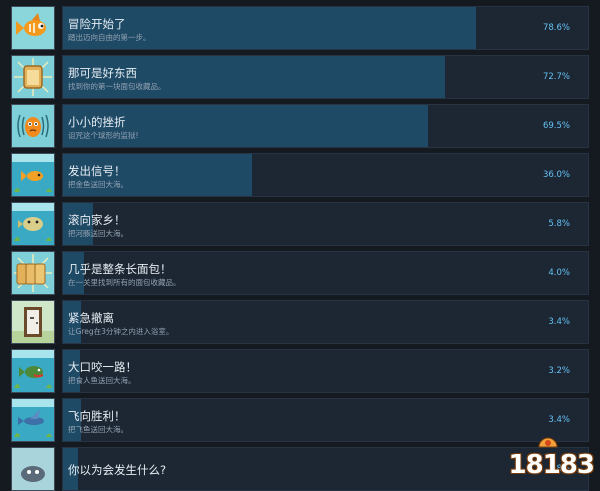  What do you see at coordinates (98, 184) in the screenshot?
I see `achievement-description: 把金鱼送回大海。` at bounding box center [98, 184].